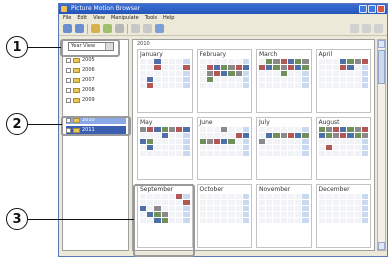 The width and height of the screenshot is (390, 257). What do you see at coordinates (96, 80) in the screenshot?
I see `folder-item: 2007` at bounding box center [96, 80].